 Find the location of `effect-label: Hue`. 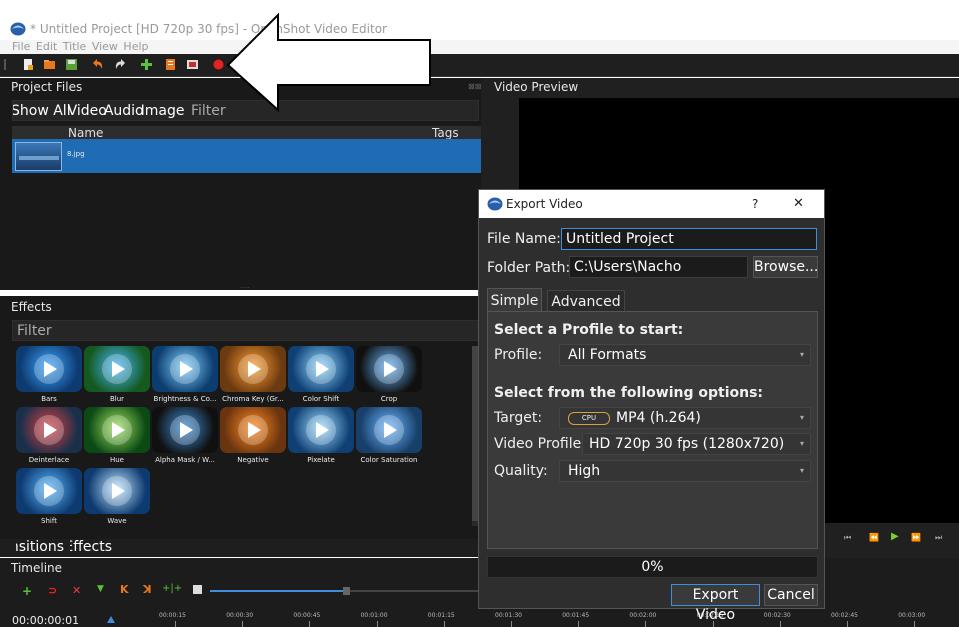

effect-label: Hue is located at coordinates (116, 460).